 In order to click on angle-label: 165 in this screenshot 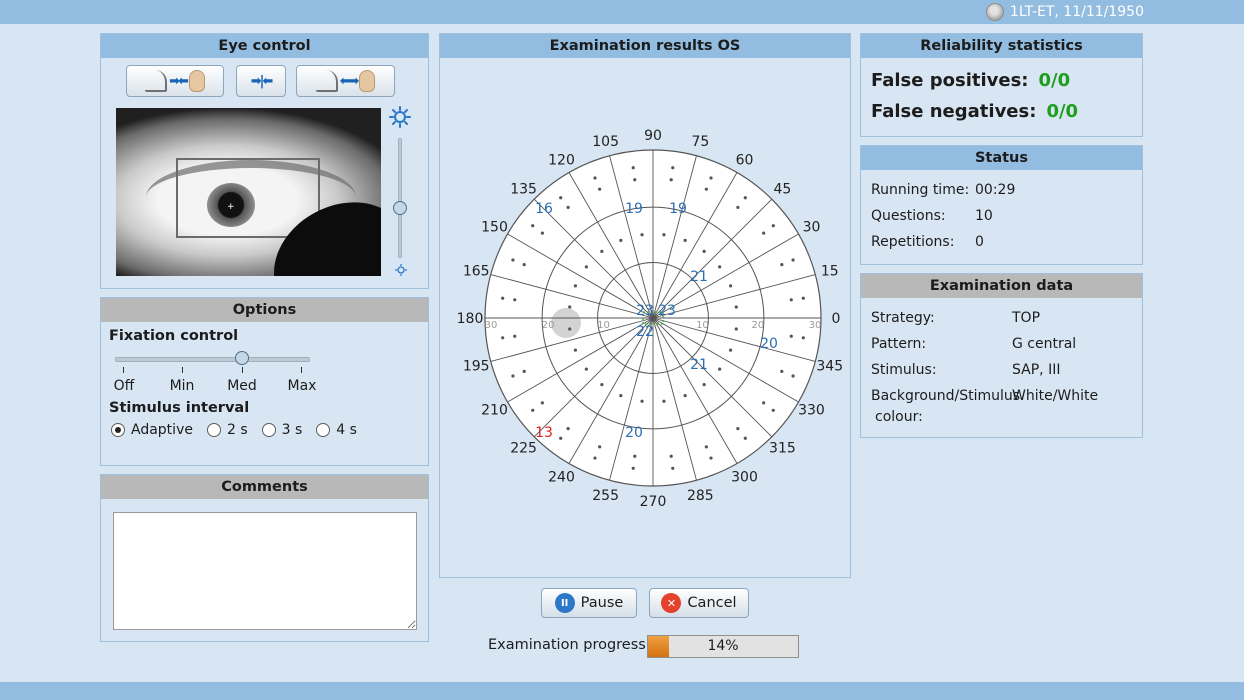, I will do `click(476, 272)`.